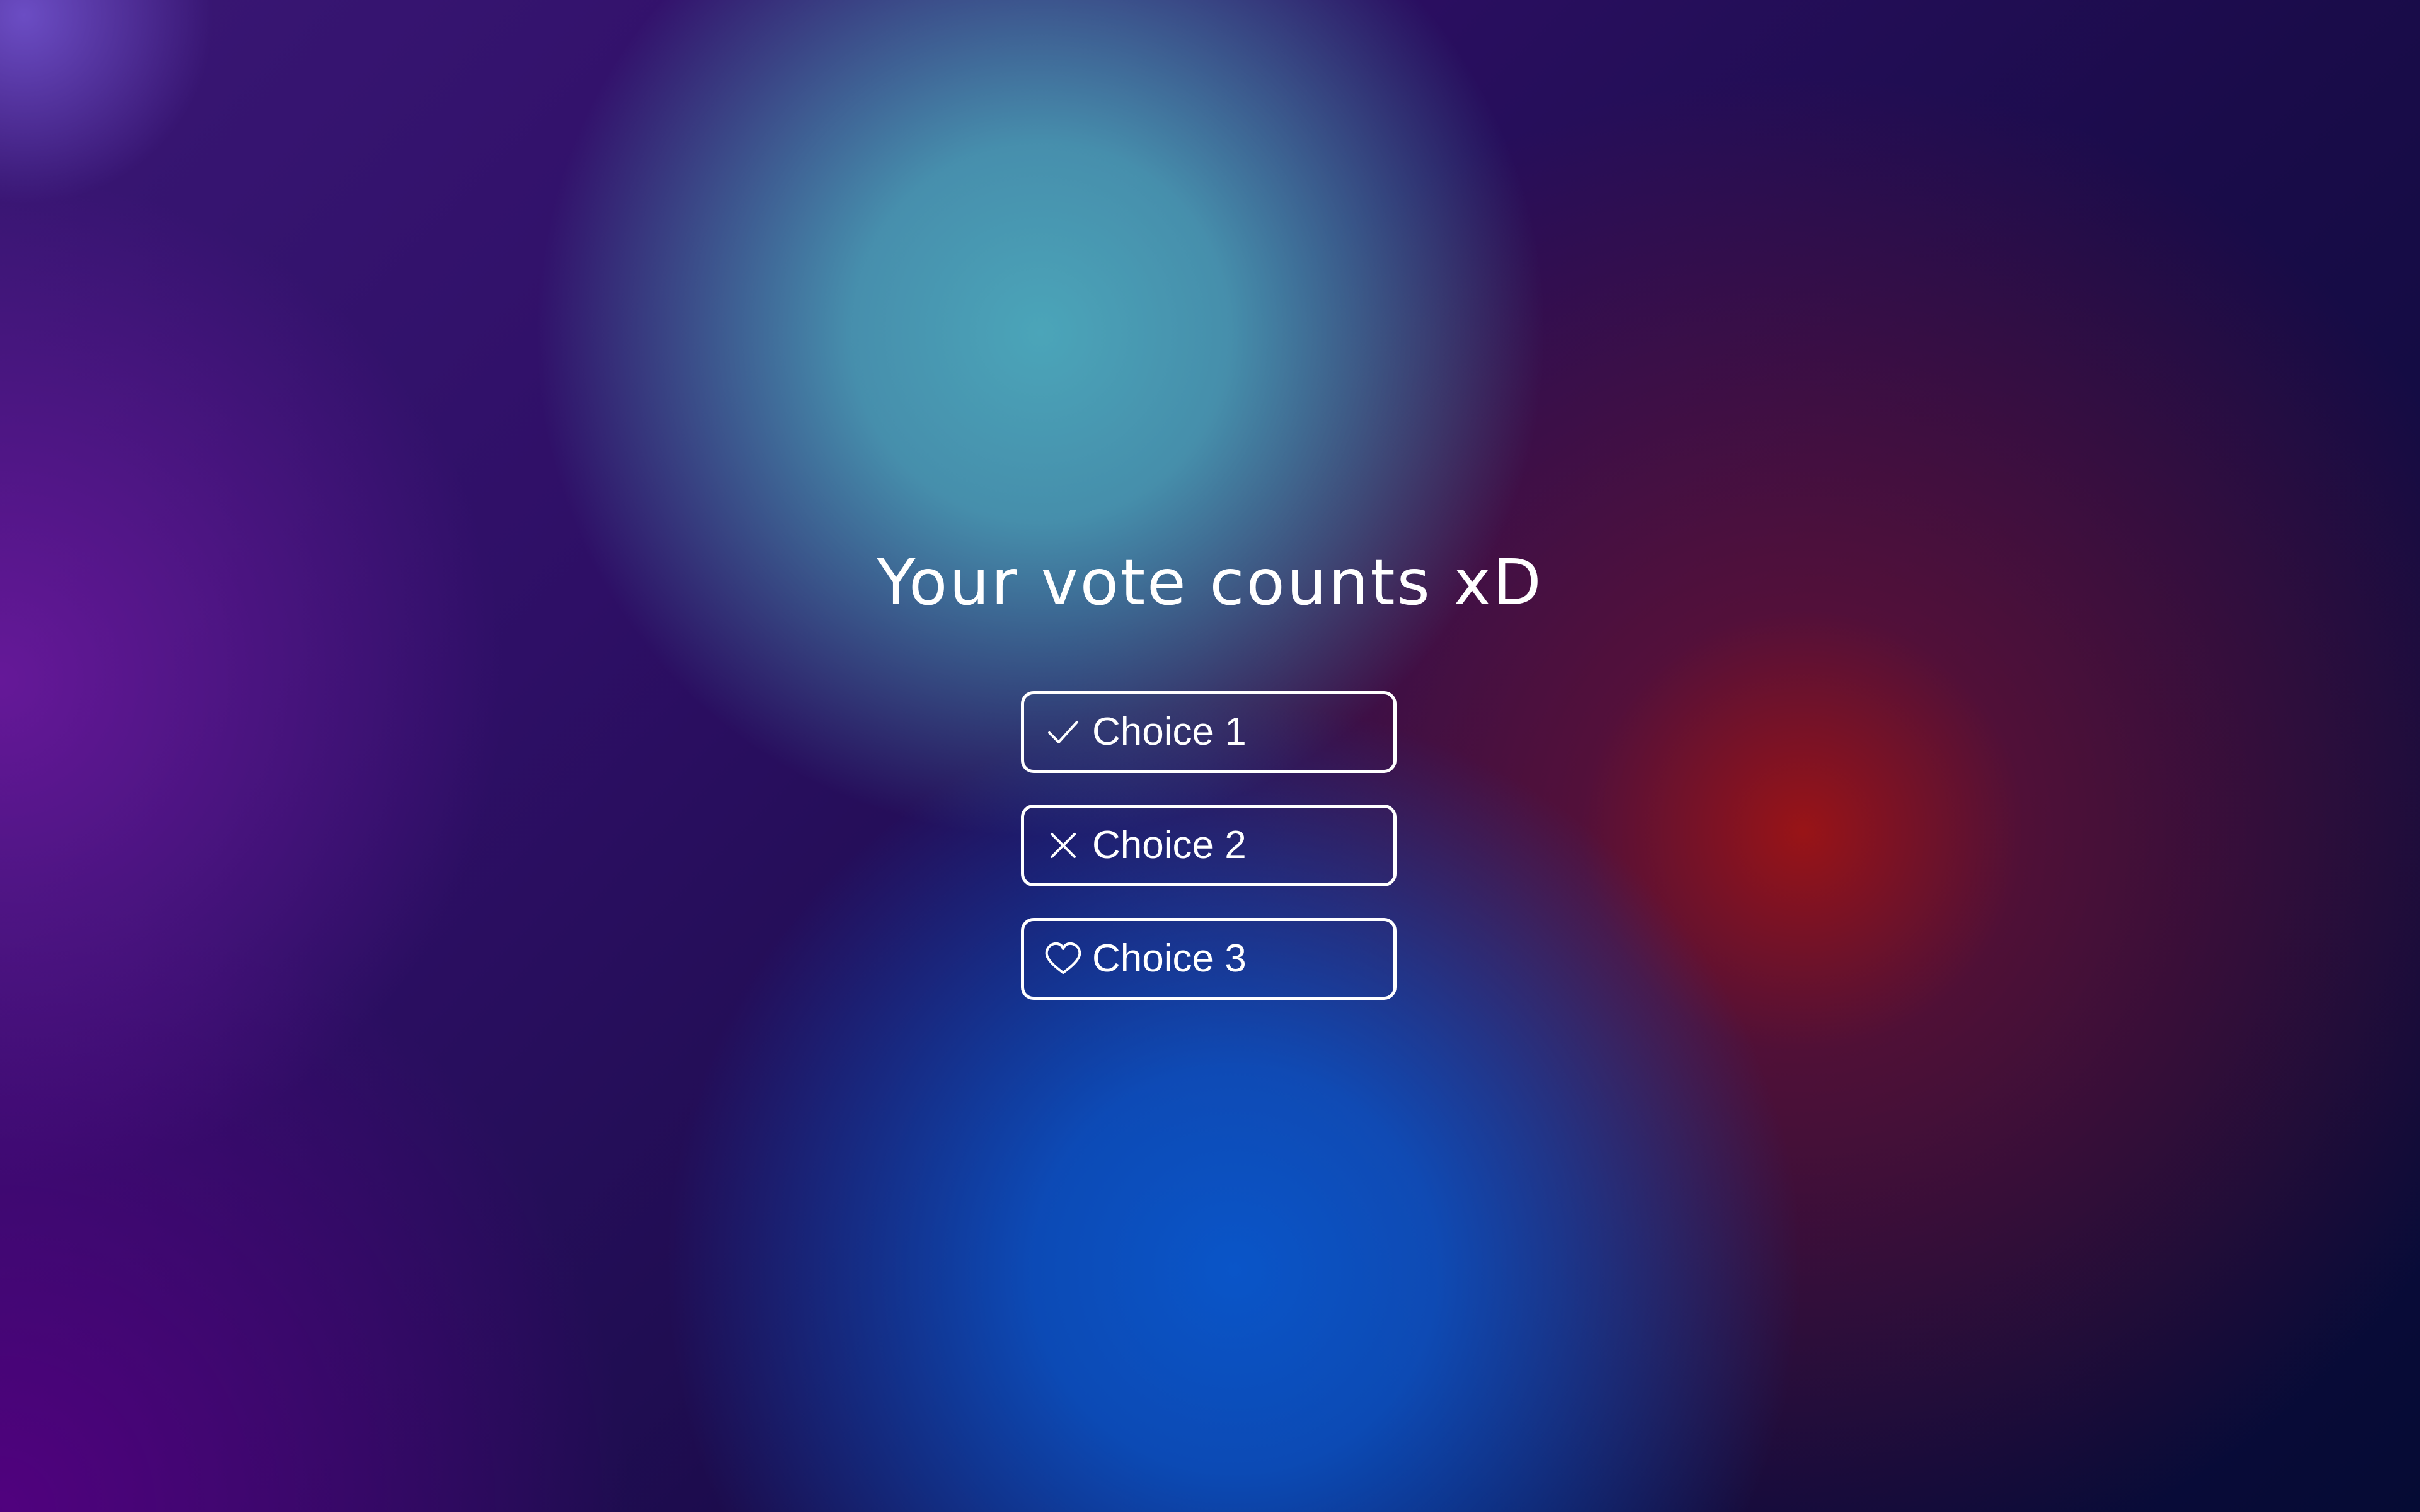 The image size is (2420, 1512). Describe the element at coordinates (1169, 958) in the screenshot. I see `choice-3-label: Choice 3` at that location.